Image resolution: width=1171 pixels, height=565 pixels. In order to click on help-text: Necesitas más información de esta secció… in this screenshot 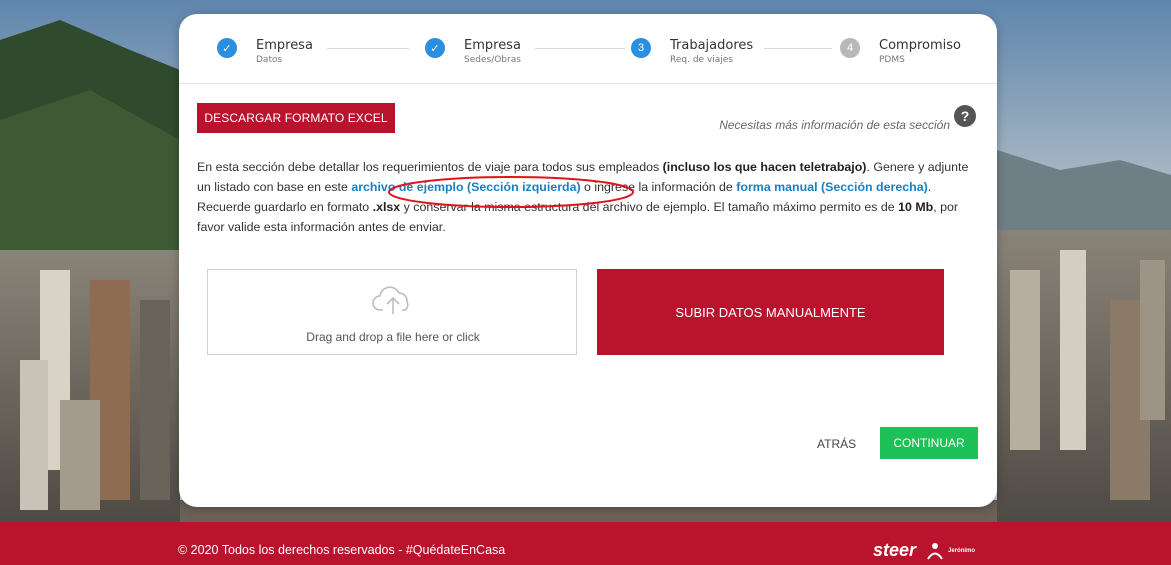, I will do `click(834, 125)`.